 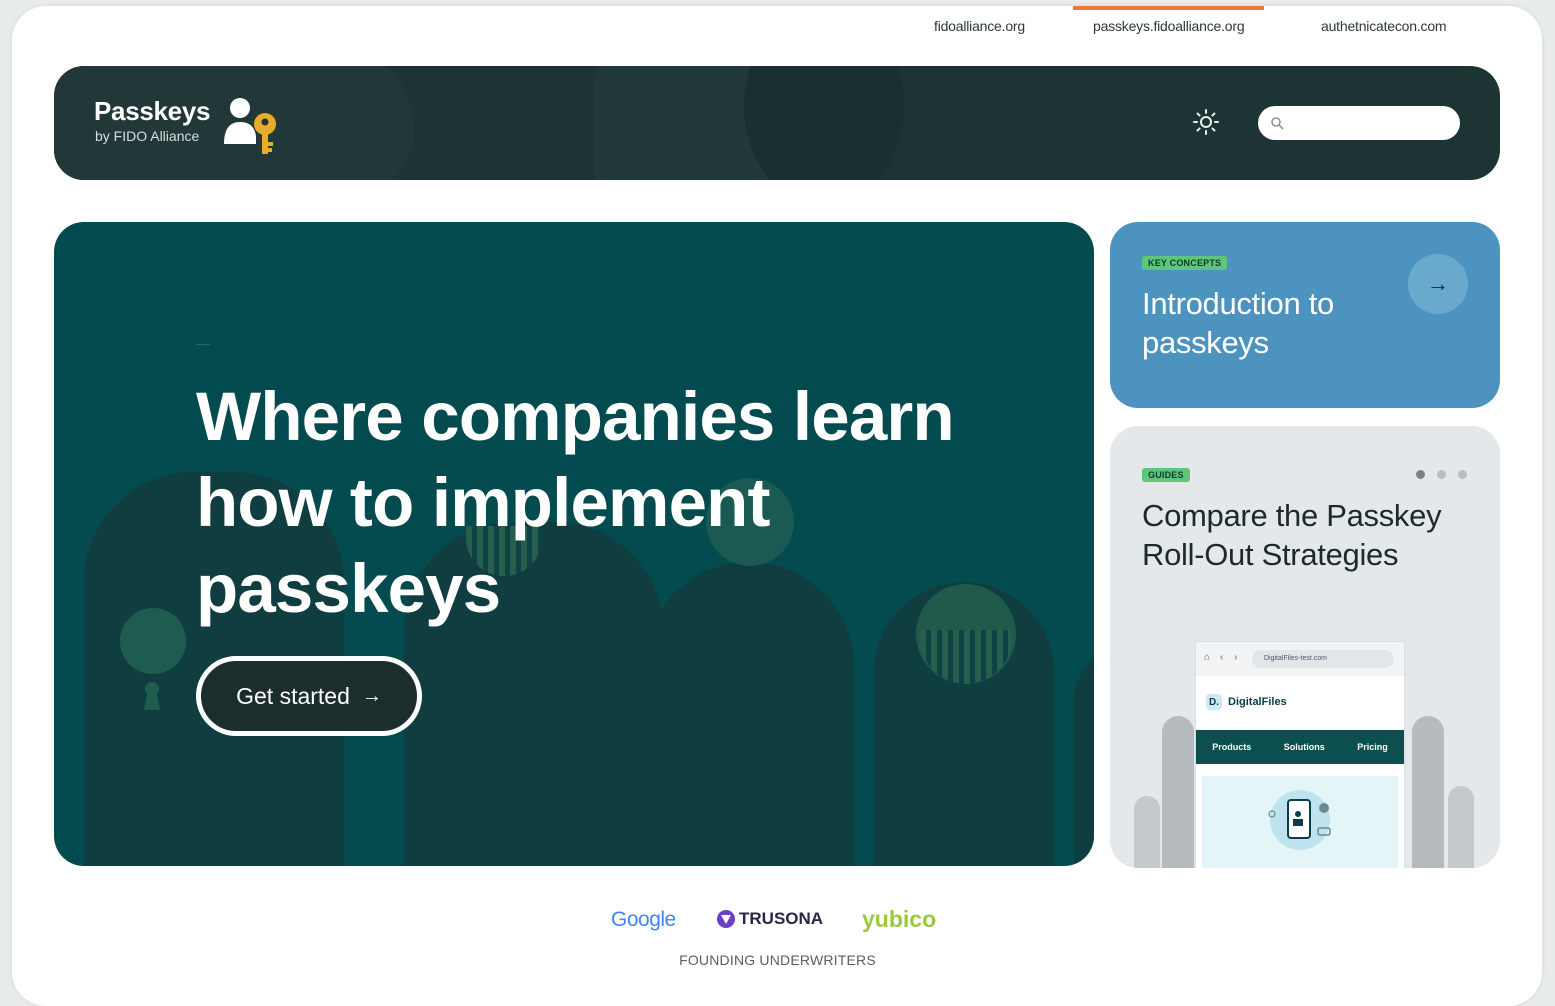 I want to click on get-started-button: Get started →, so click(x=309, y=696).